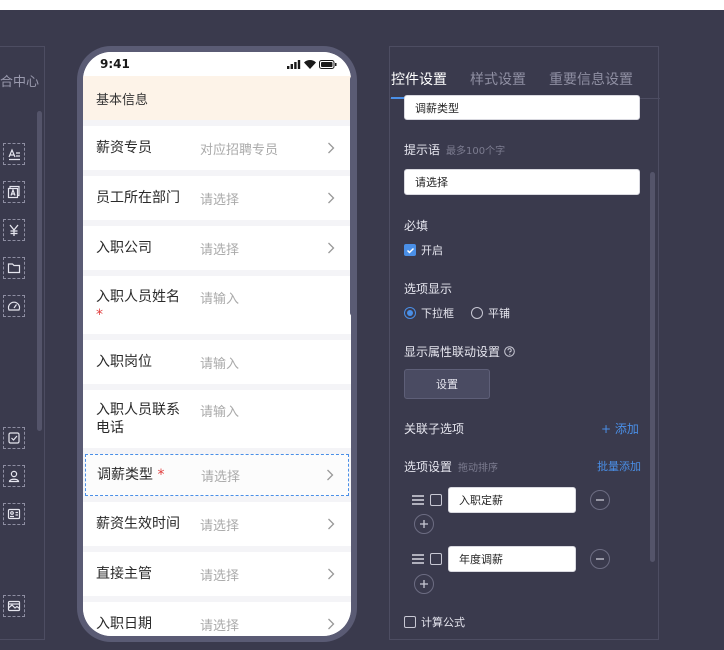  Describe the element at coordinates (499, 313) in the screenshot. I see `display-option-label: 平铺` at that location.